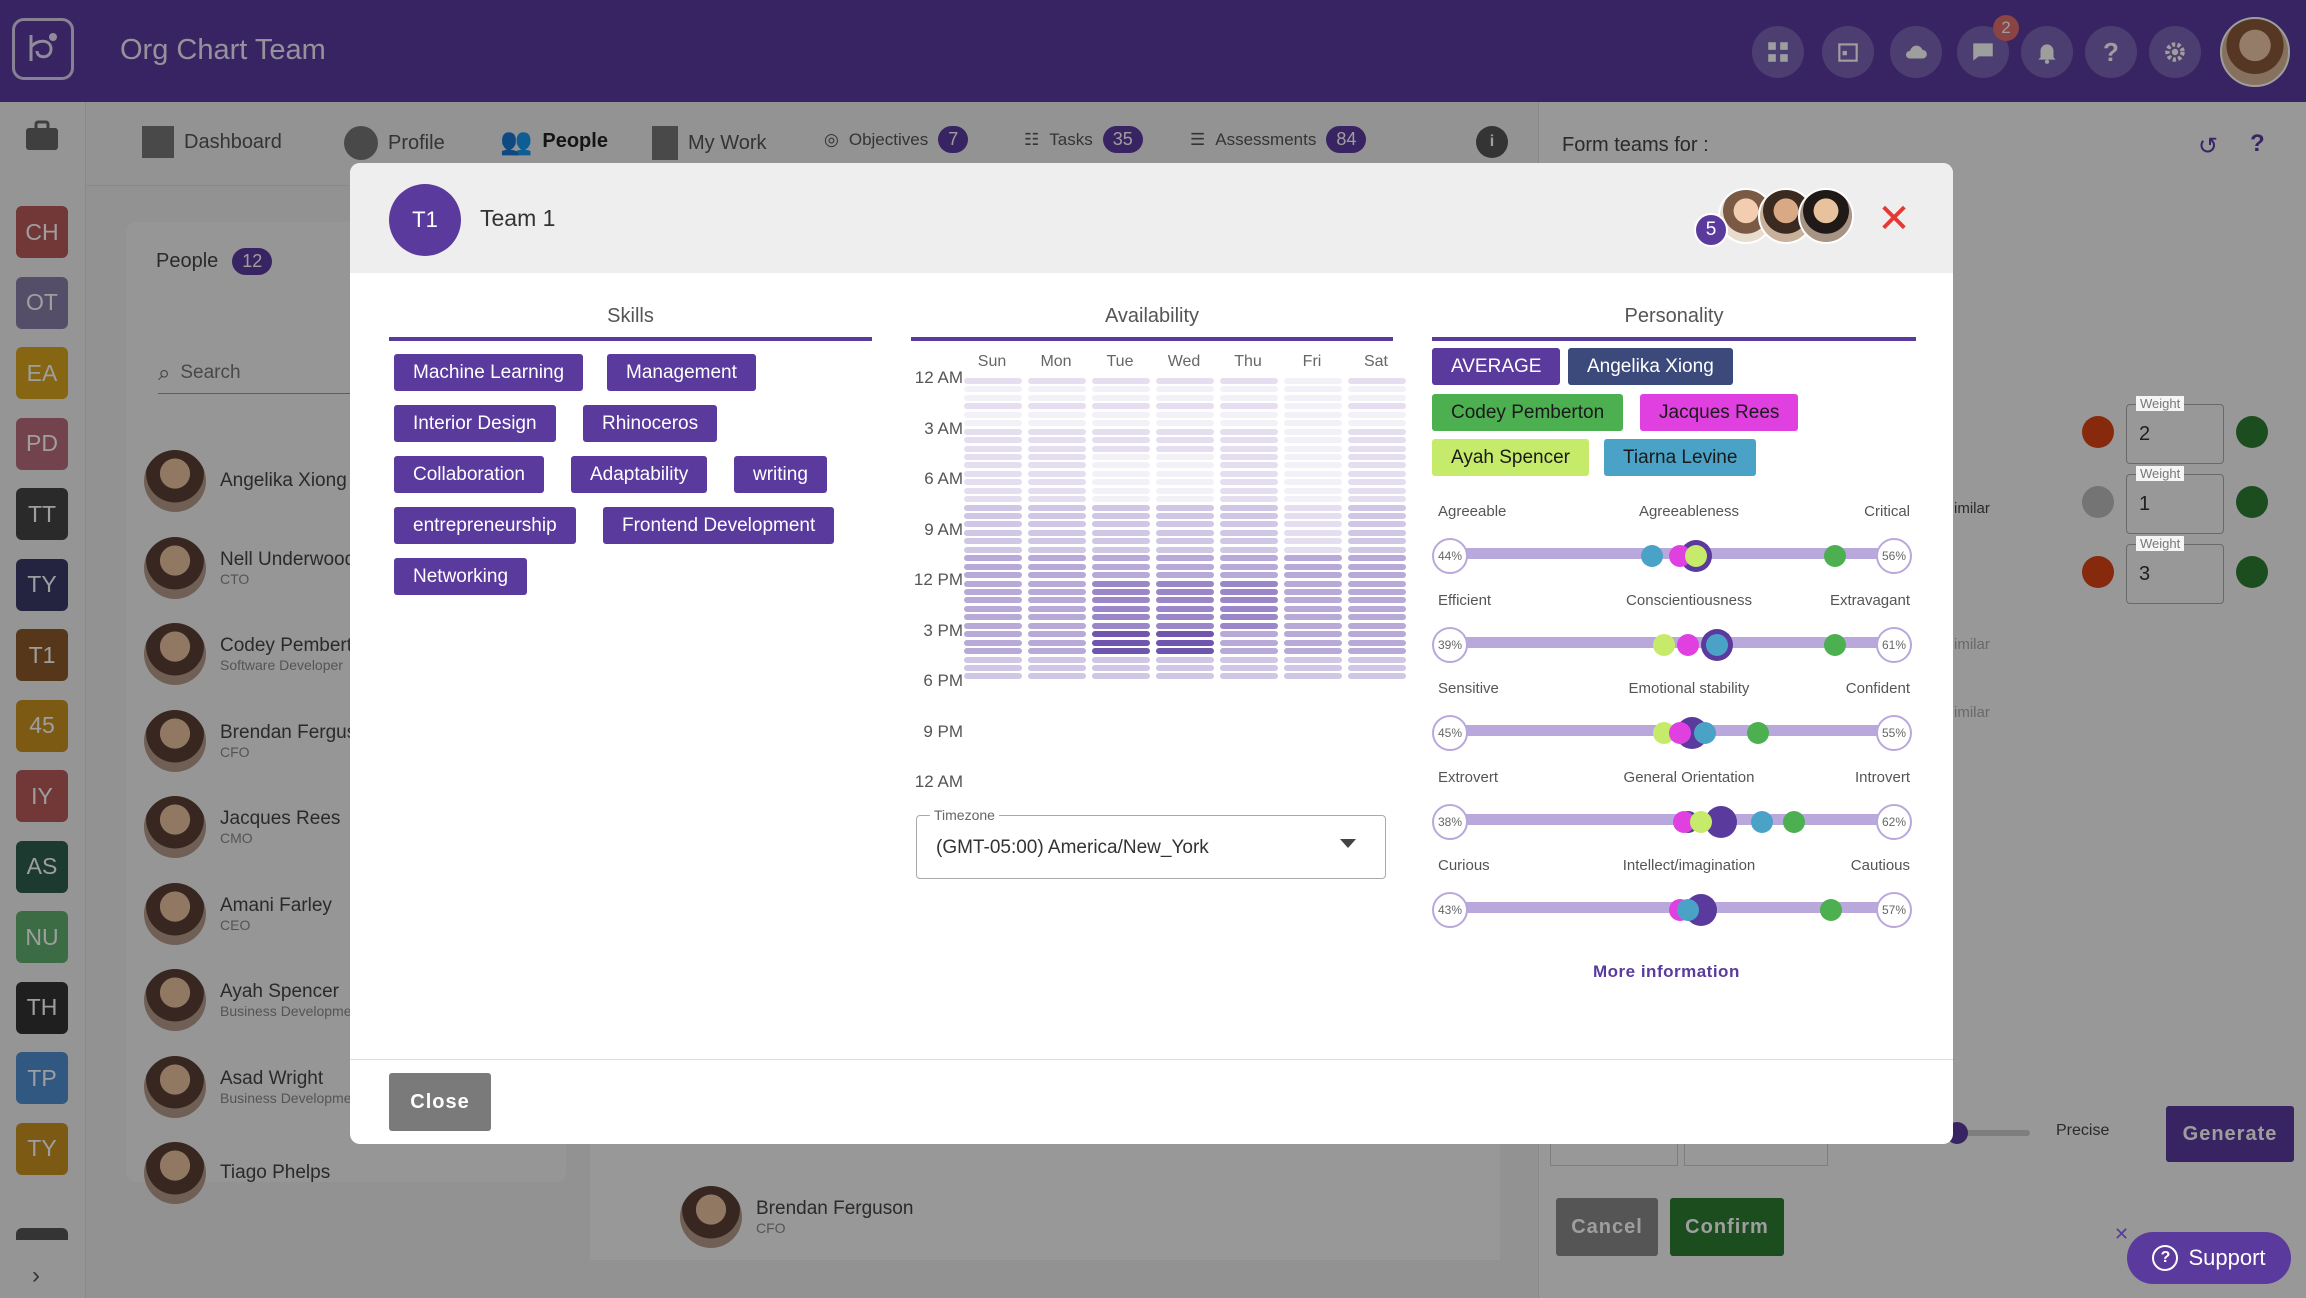 Image resolution: width=2306 pixels, height=1298 pixels. Describe the element at coordinates (2160, 543) in the screenshot. I see `weight-label: Weight` at that location.